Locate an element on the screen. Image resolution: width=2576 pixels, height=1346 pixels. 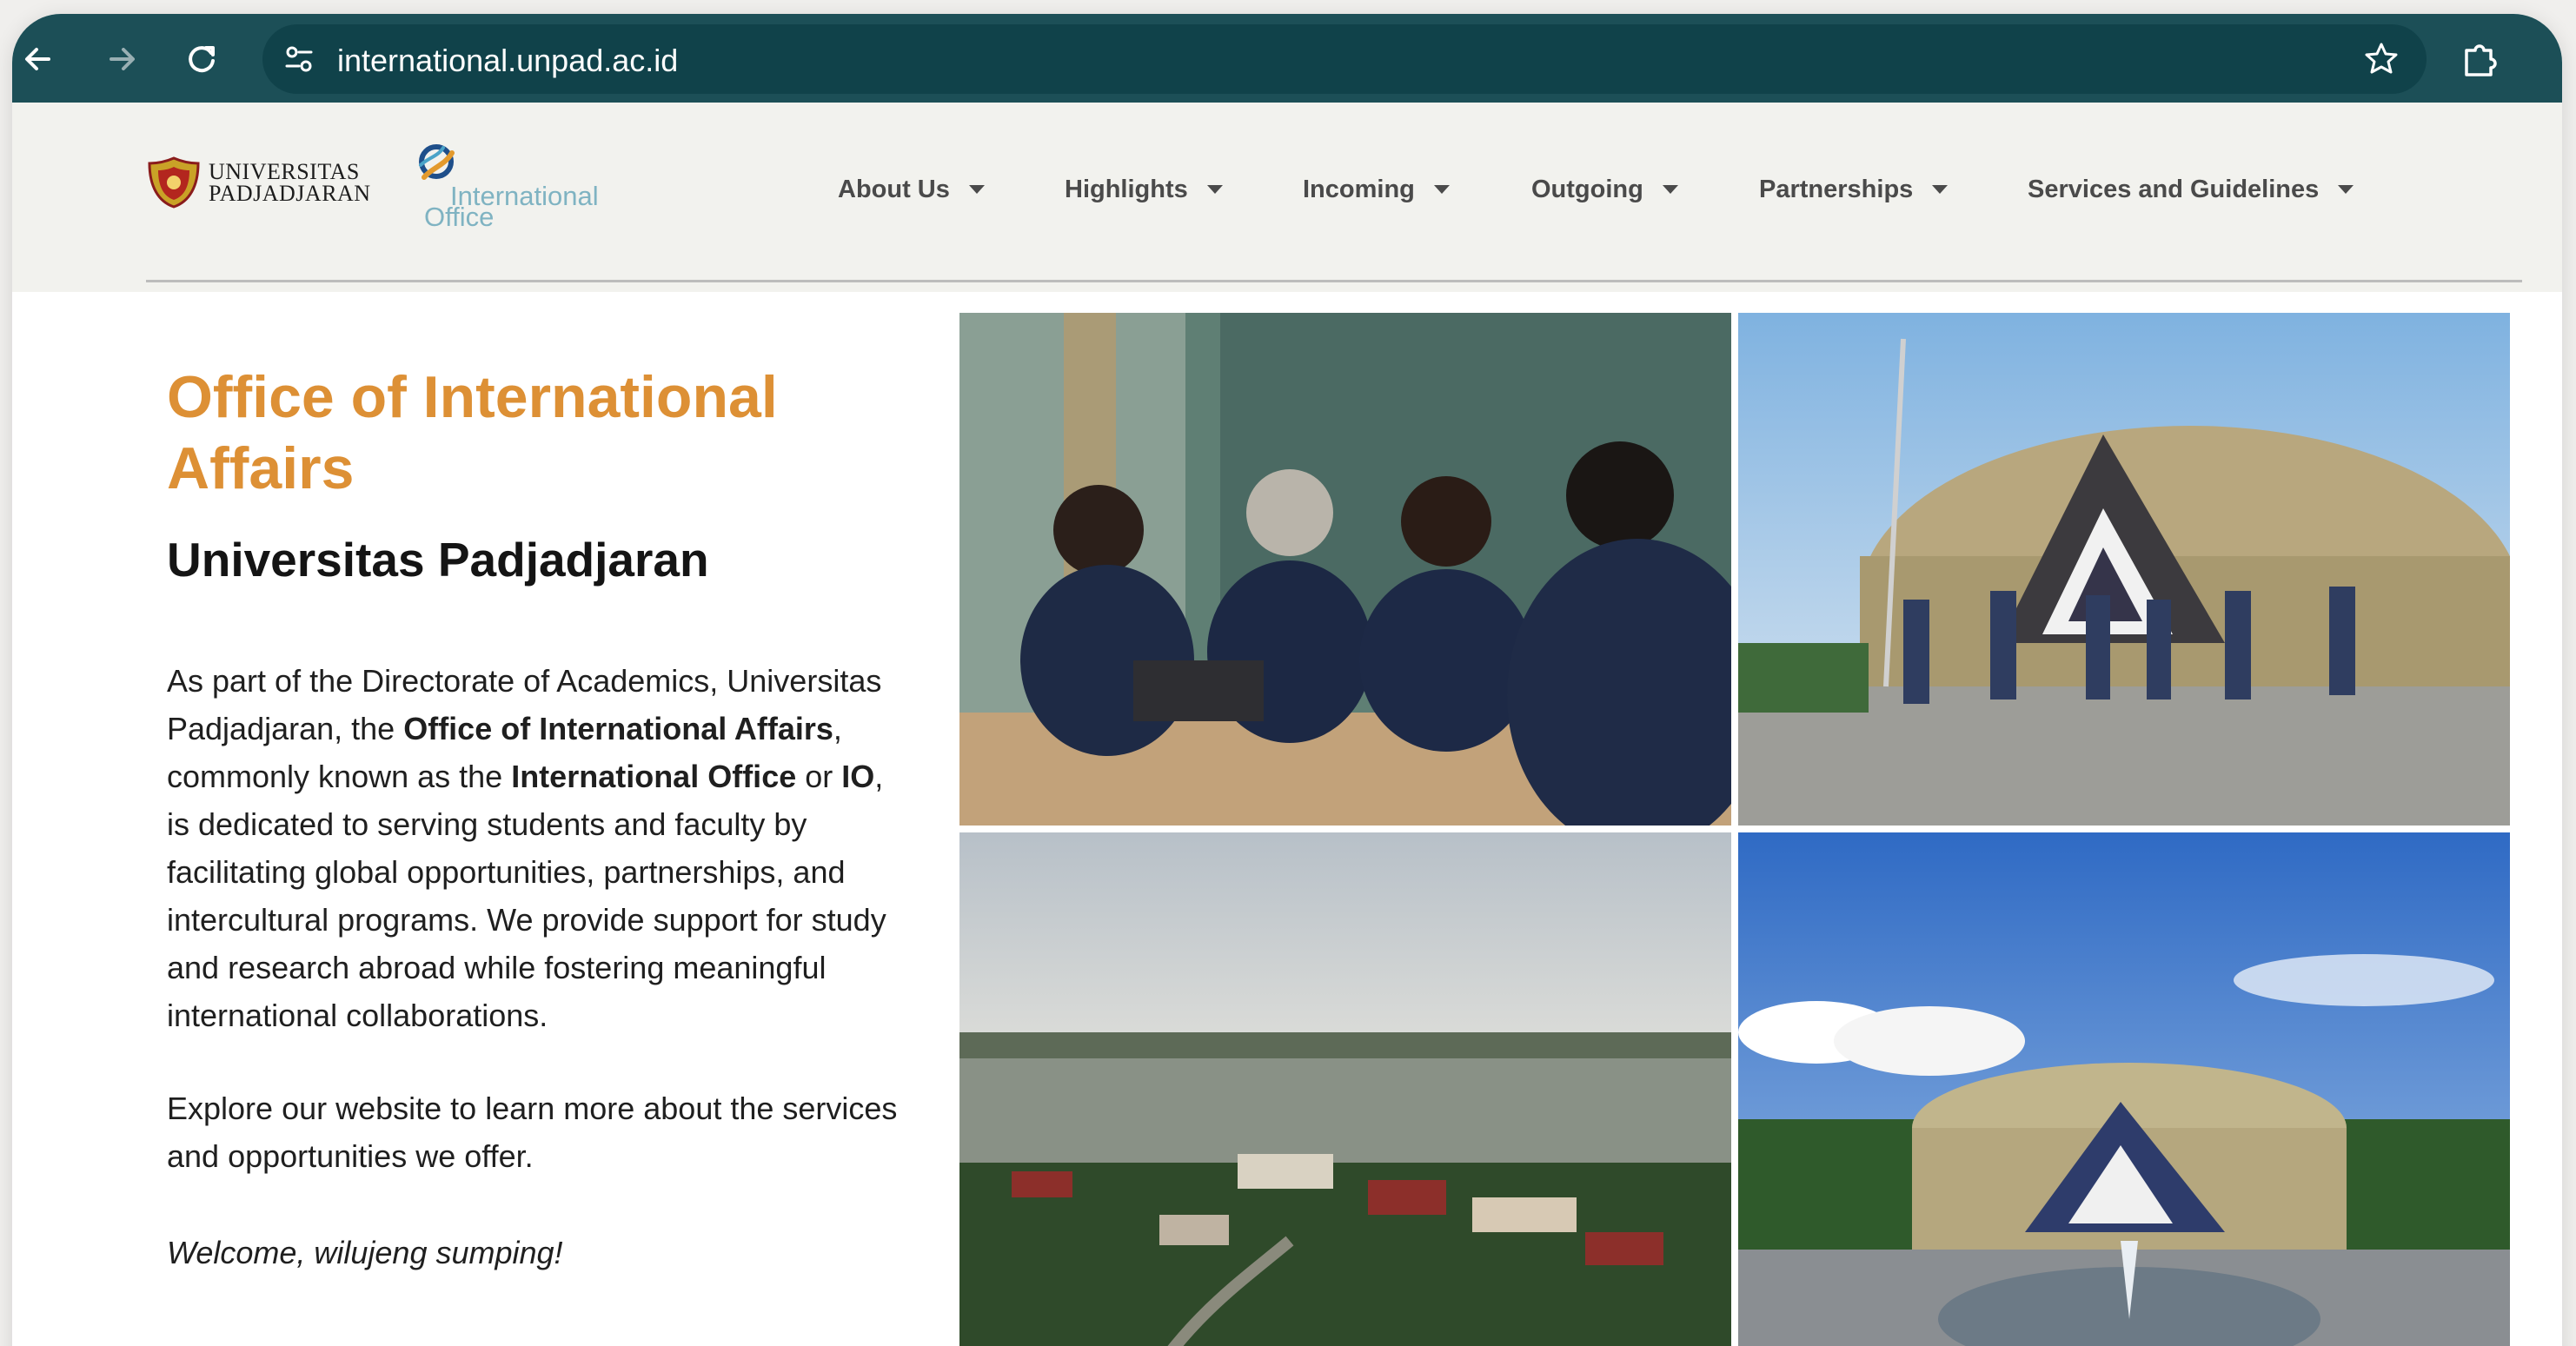
browser-toolbar: international.unpad.ac.id is located at coordinates (1287, 58).